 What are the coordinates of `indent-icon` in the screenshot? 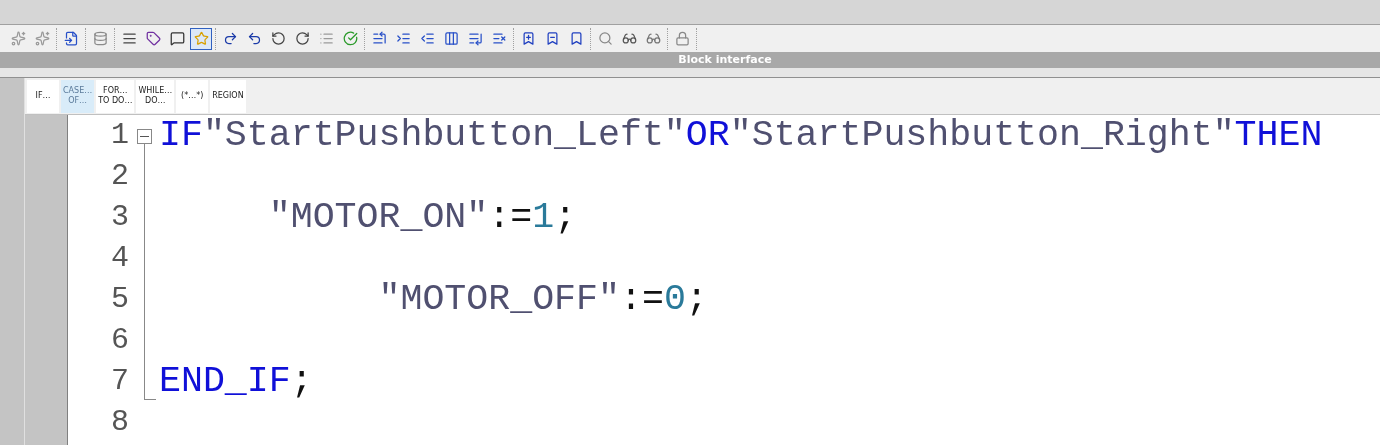 It's located at (403, 38).